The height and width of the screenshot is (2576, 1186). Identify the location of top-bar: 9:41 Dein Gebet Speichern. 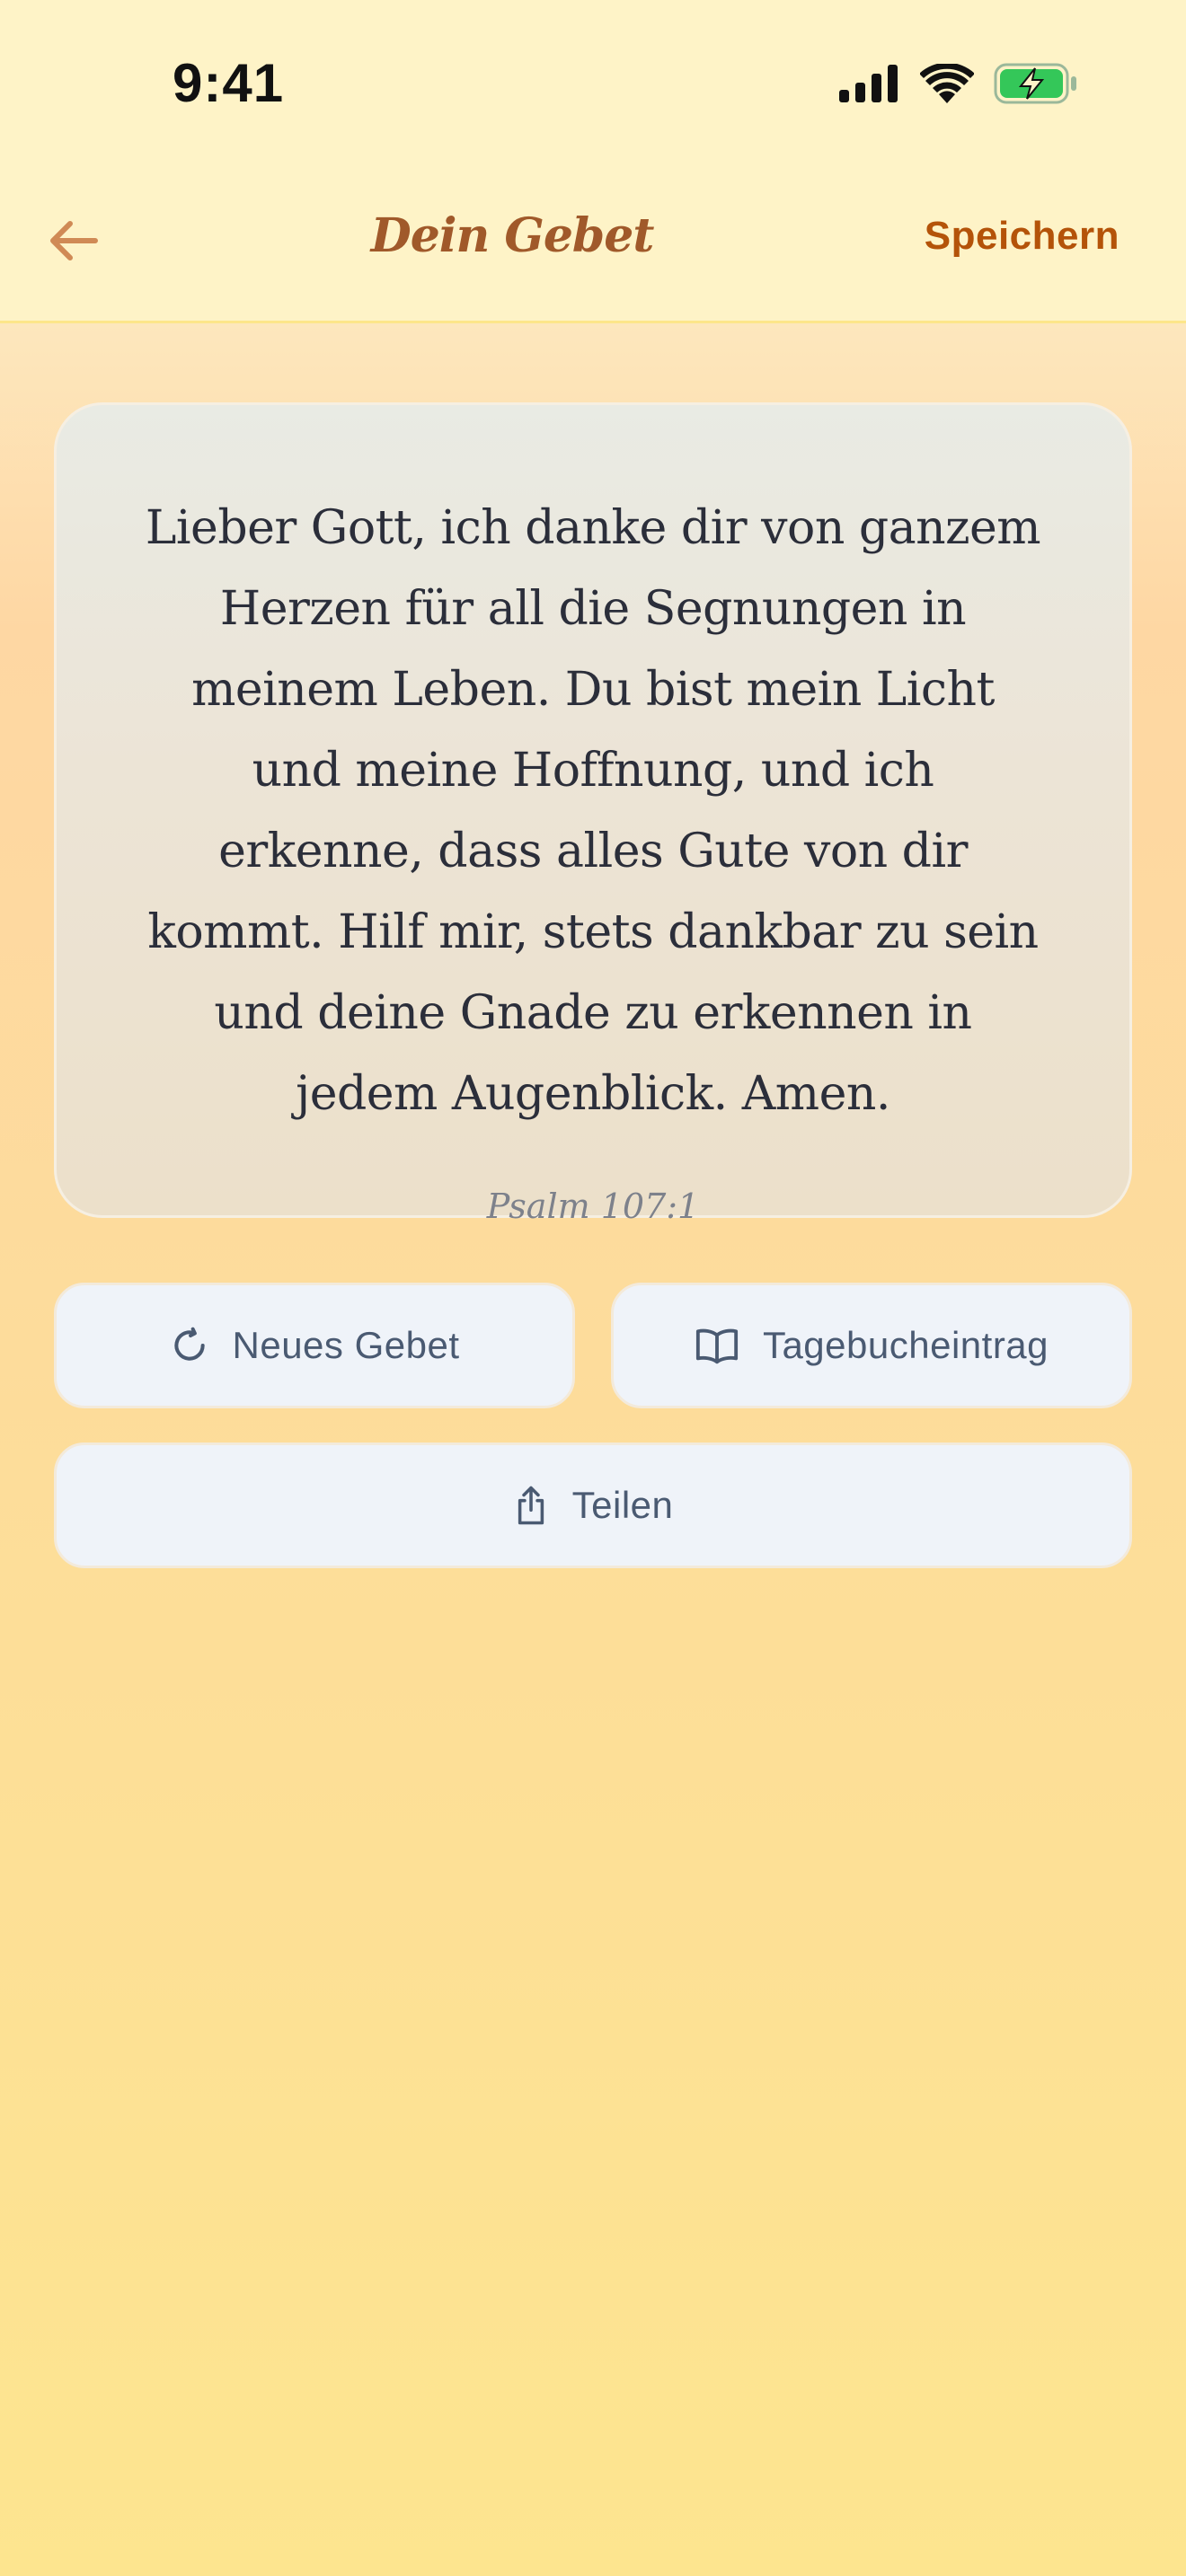
(593, 161).